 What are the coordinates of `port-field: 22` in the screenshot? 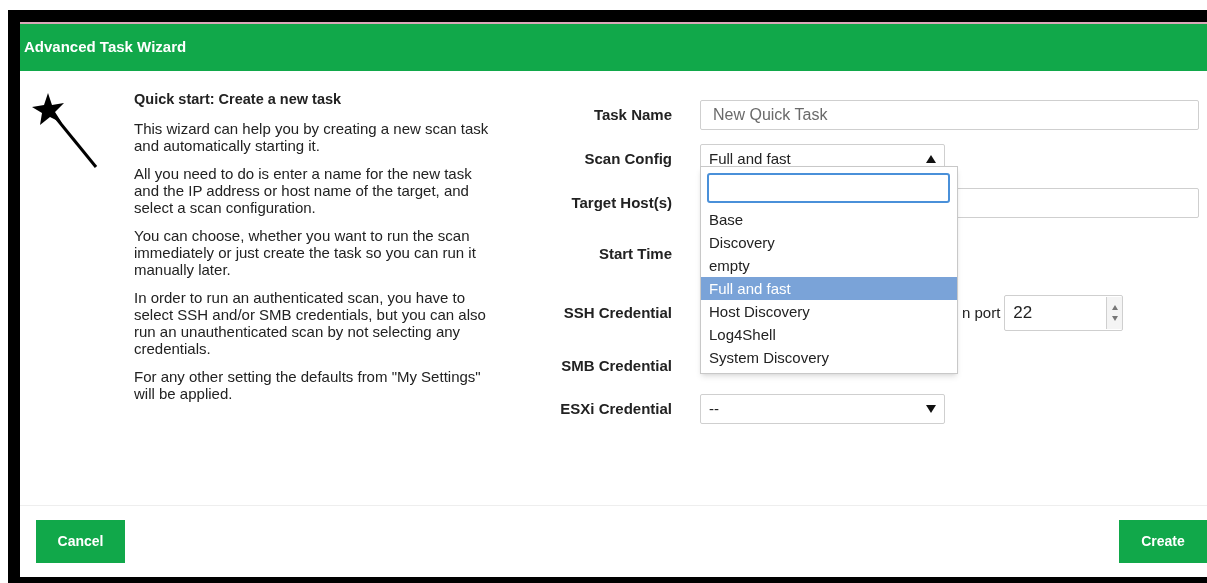 It's located at (1064, 313).